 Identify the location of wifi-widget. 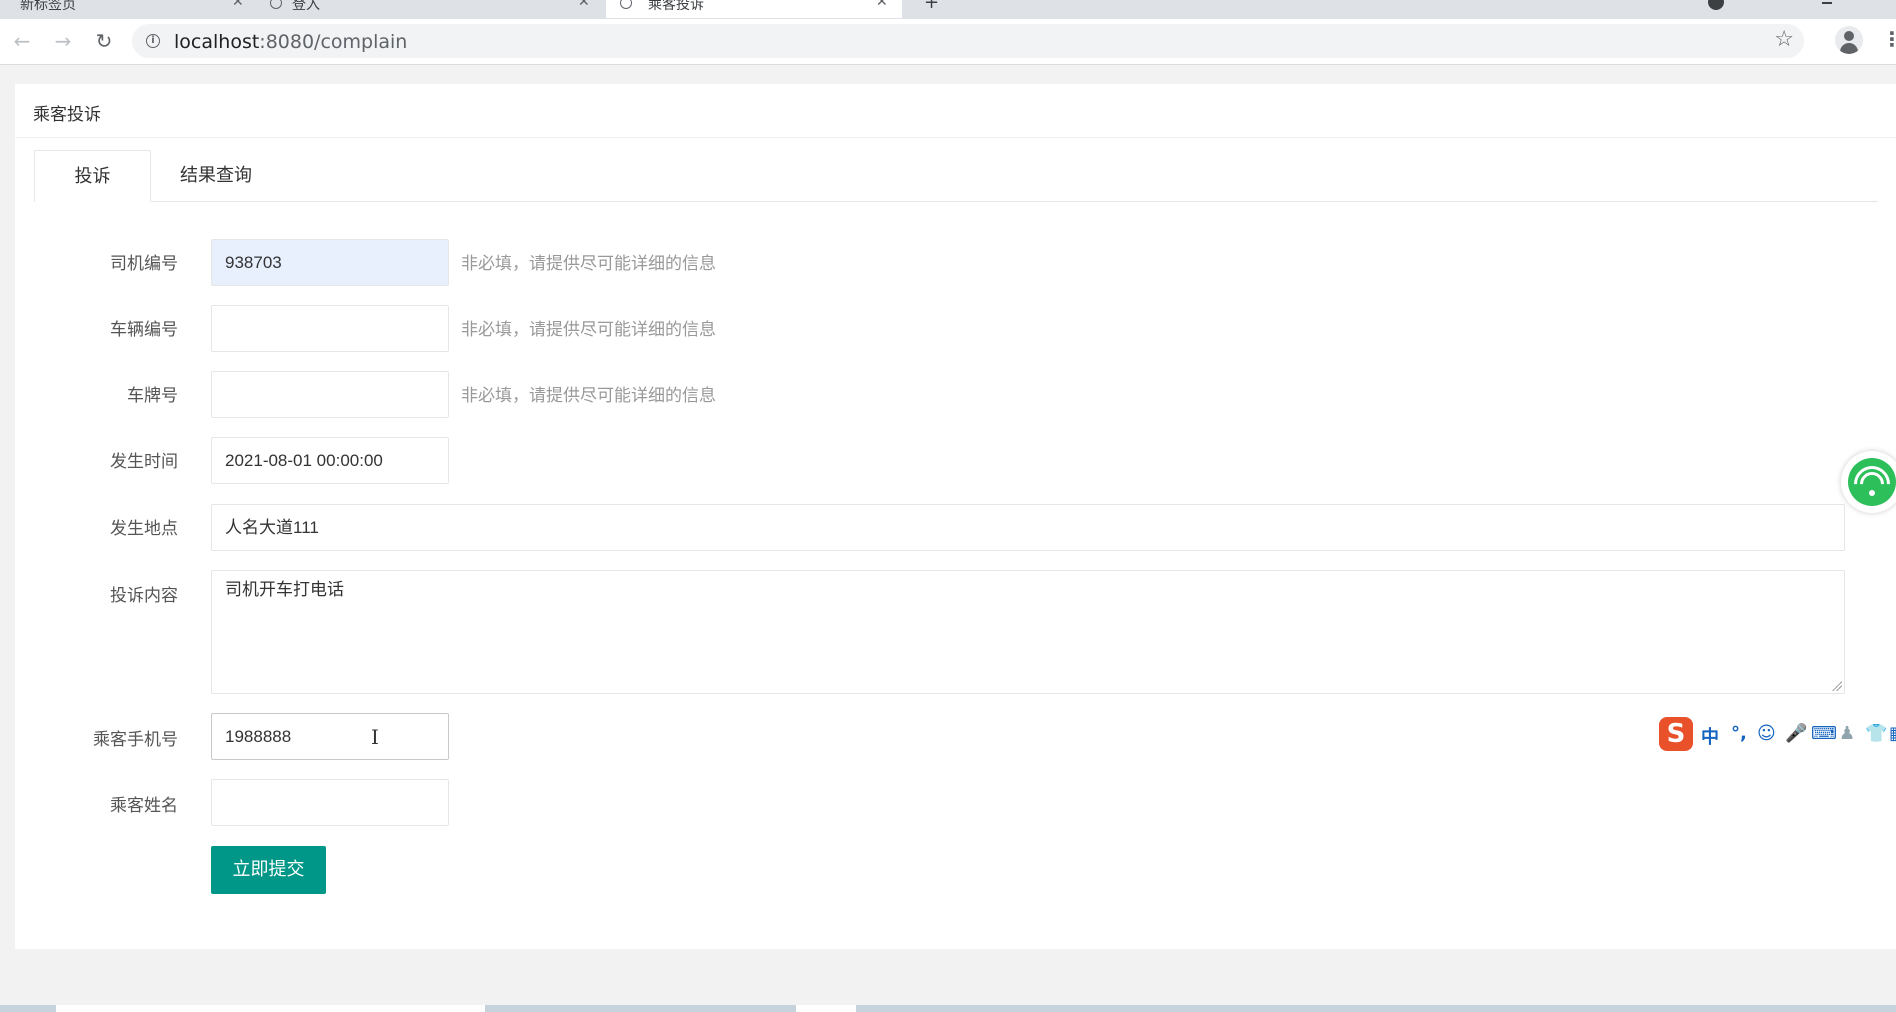
(1868, 482).